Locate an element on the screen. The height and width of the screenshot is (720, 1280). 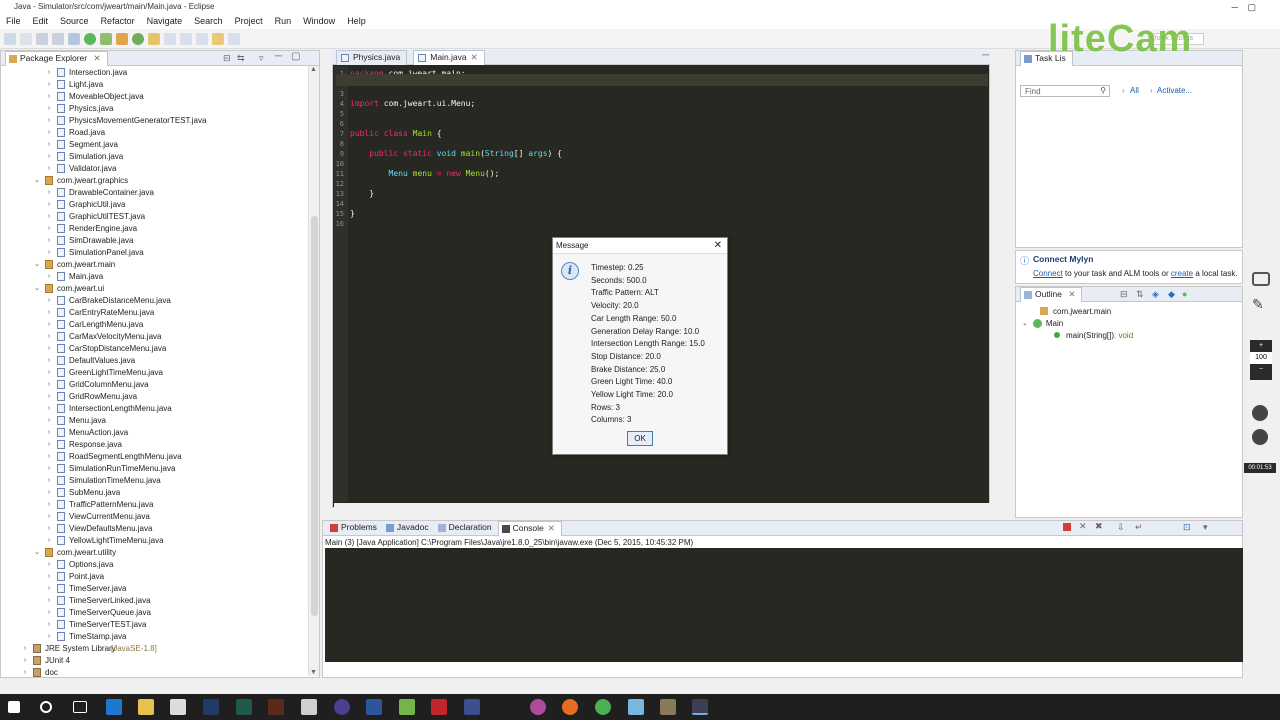
tree-file: › CarMaxVelocityMenu.java is located at coordinates (155, 337).